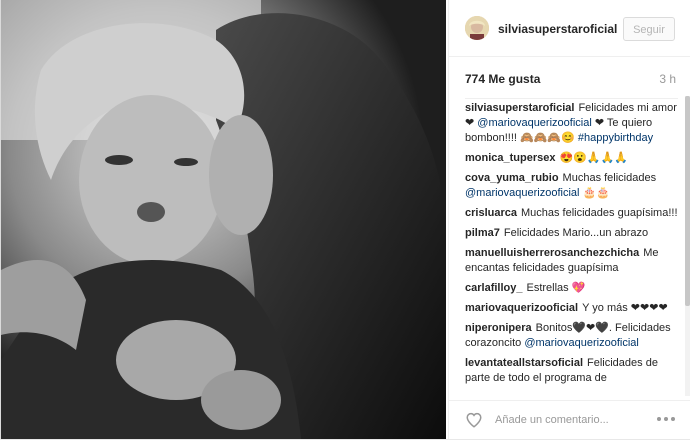  I want to click on comment-input, so click(570, 420).